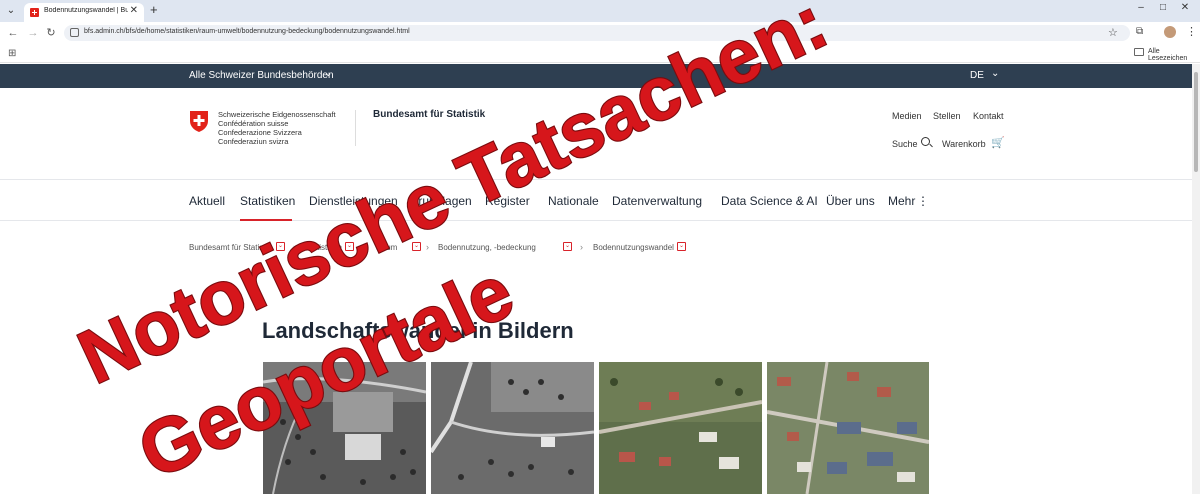 This screenshot has height=494, width=1200. I want to click on search-link: Suche, so click(905, 144).